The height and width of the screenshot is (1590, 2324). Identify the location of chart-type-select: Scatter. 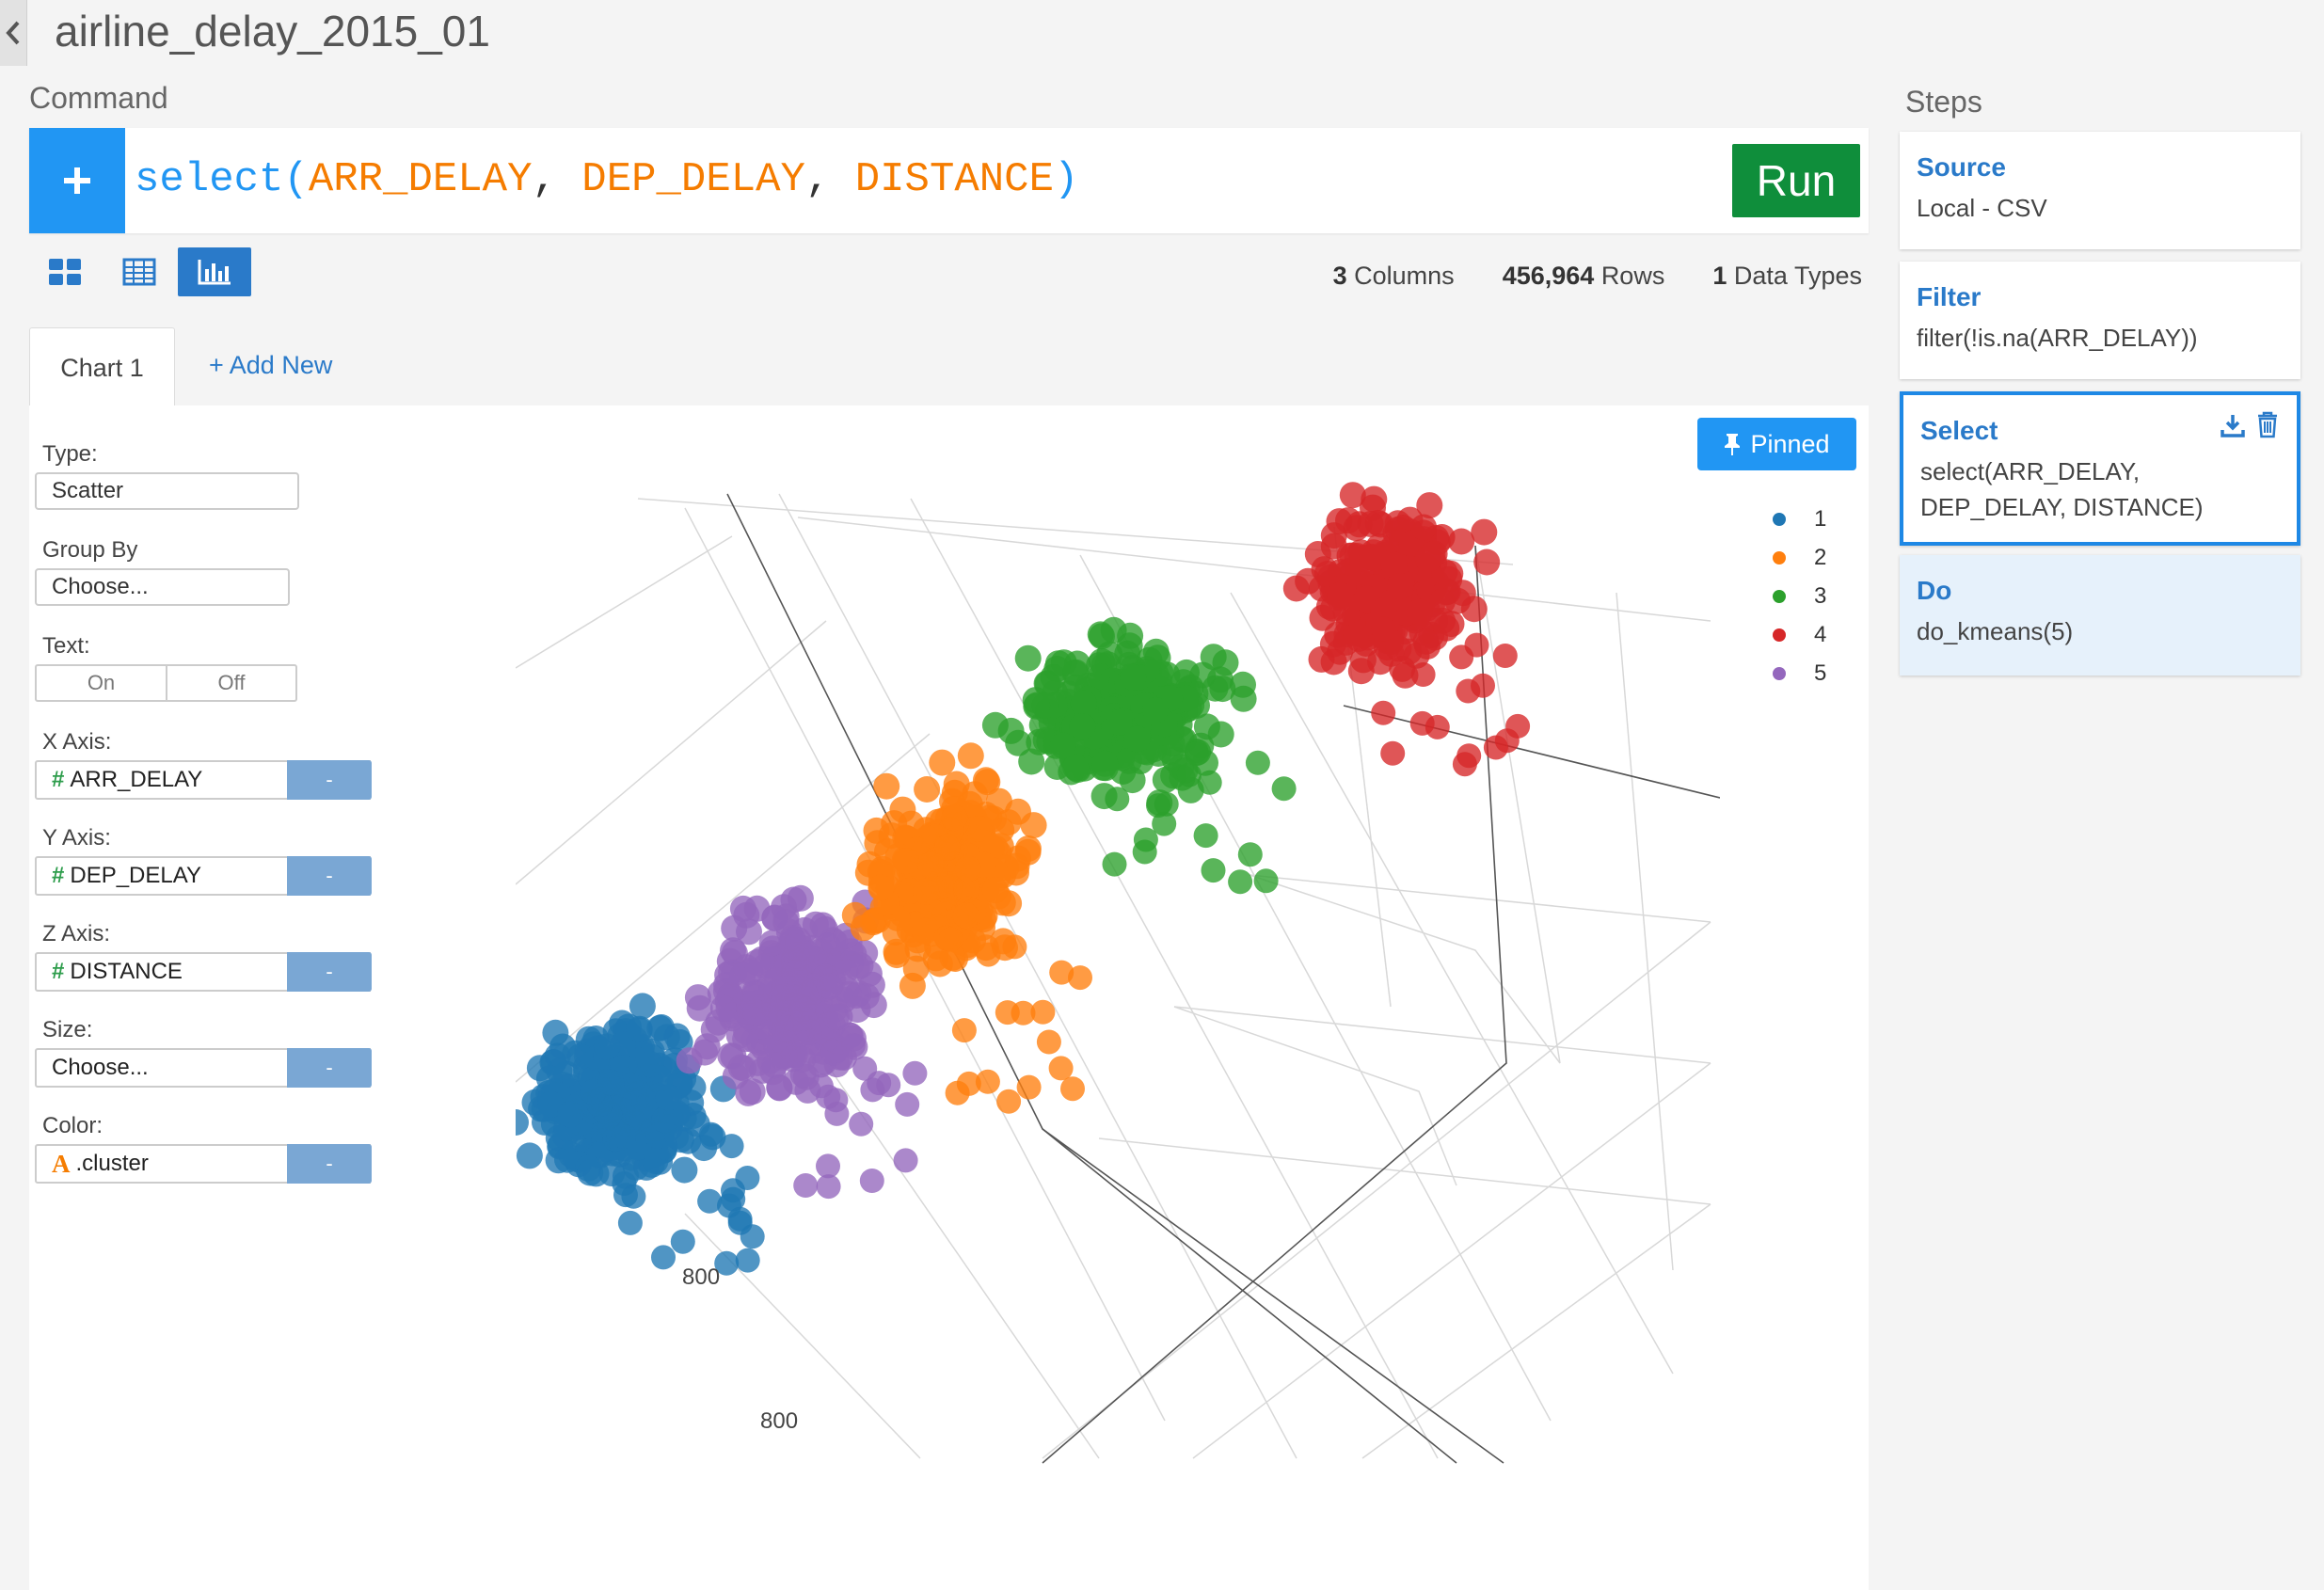
(167, 491).